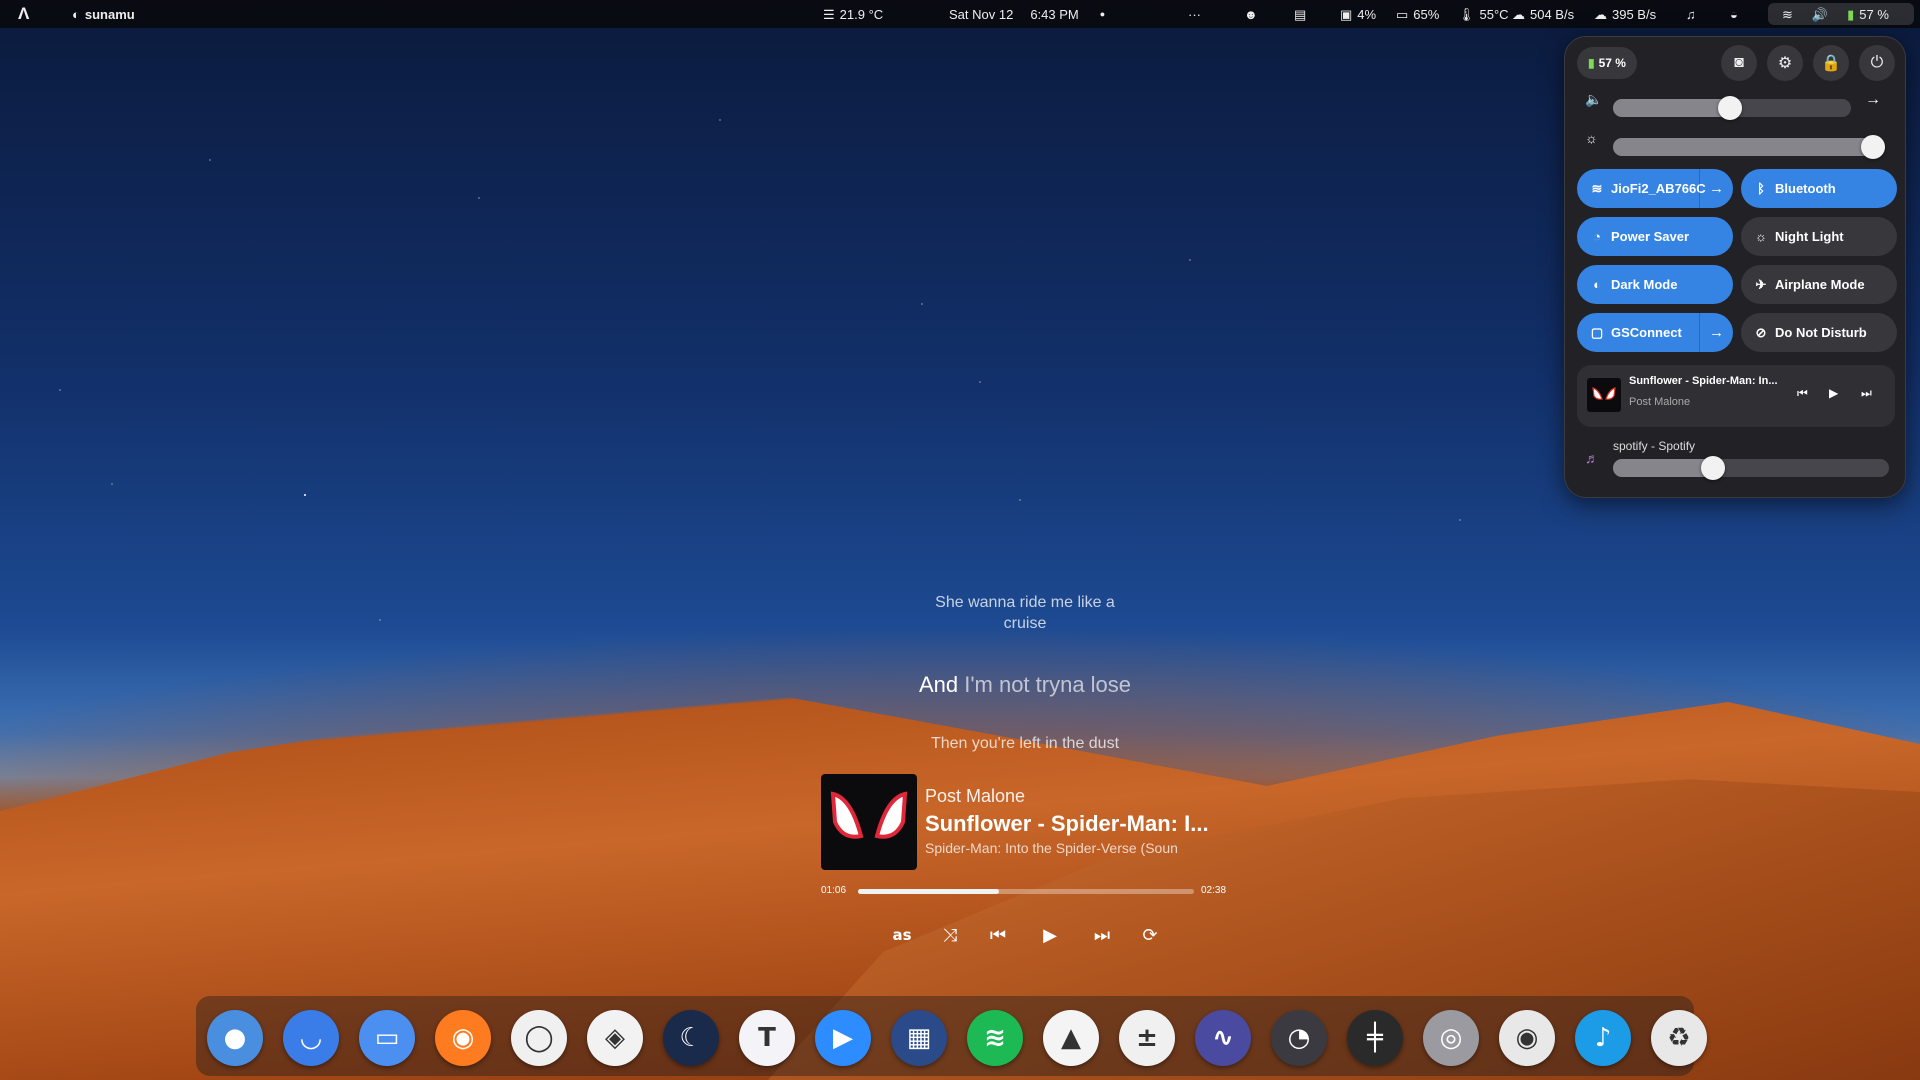 The width and height of the screenshot is (1920, 1080). I want to click on upload-indicator: ☁ 395 B/s, so click(1625, 14).